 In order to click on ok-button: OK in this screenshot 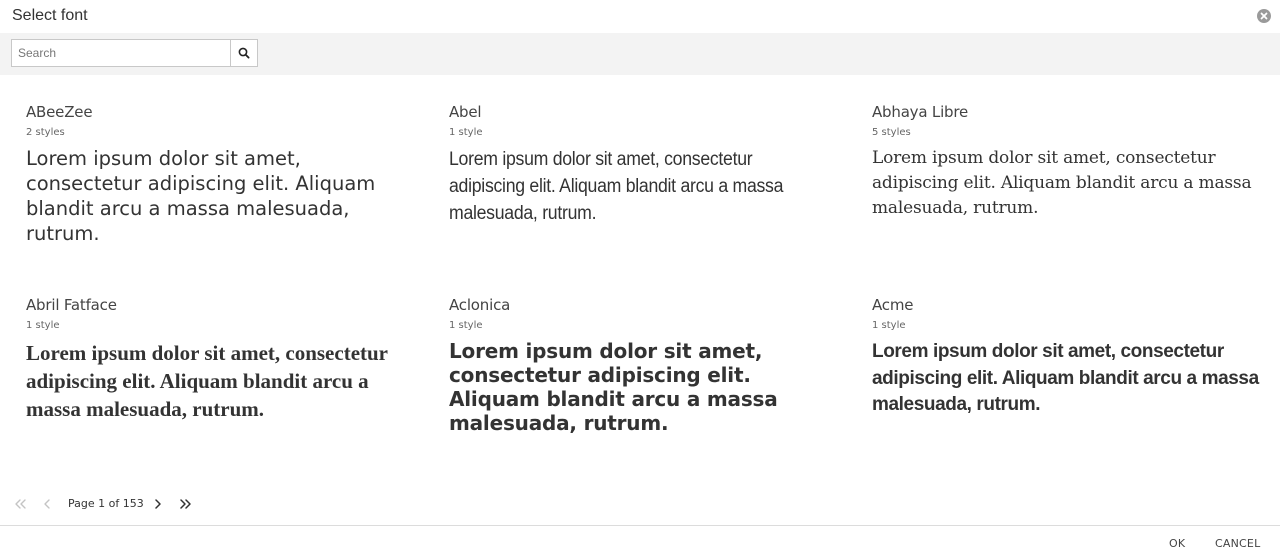, I will do `click(1177, 543)`.